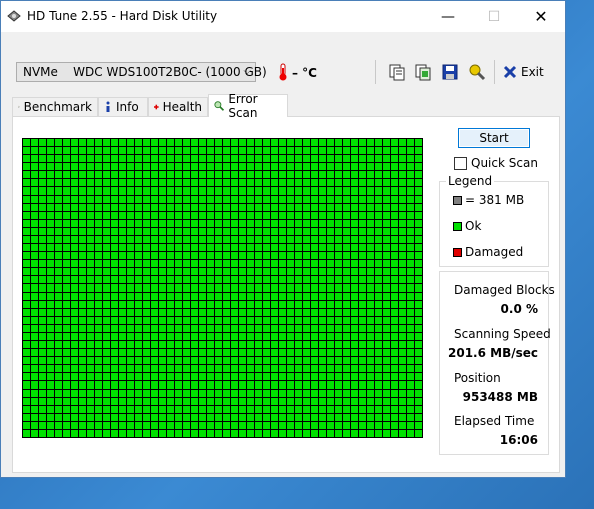  I want to click on copy-screenshot-icon, so click(423, 72).